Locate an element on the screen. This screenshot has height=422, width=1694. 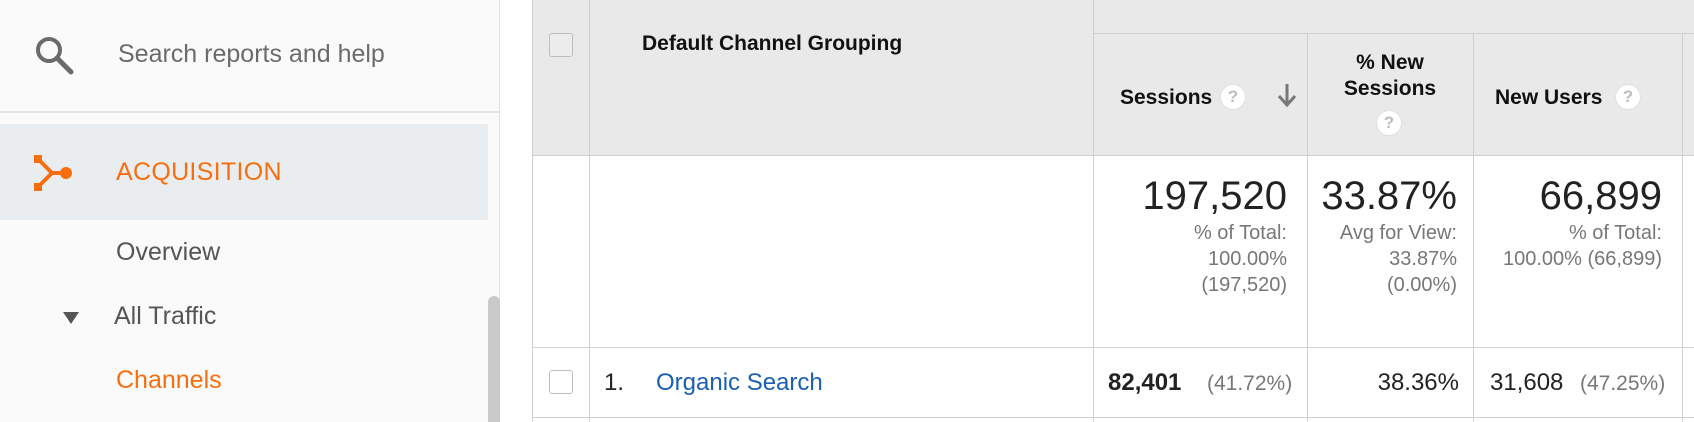
row-new-sessions: 38.36% is located at coordinates (1418, 382).